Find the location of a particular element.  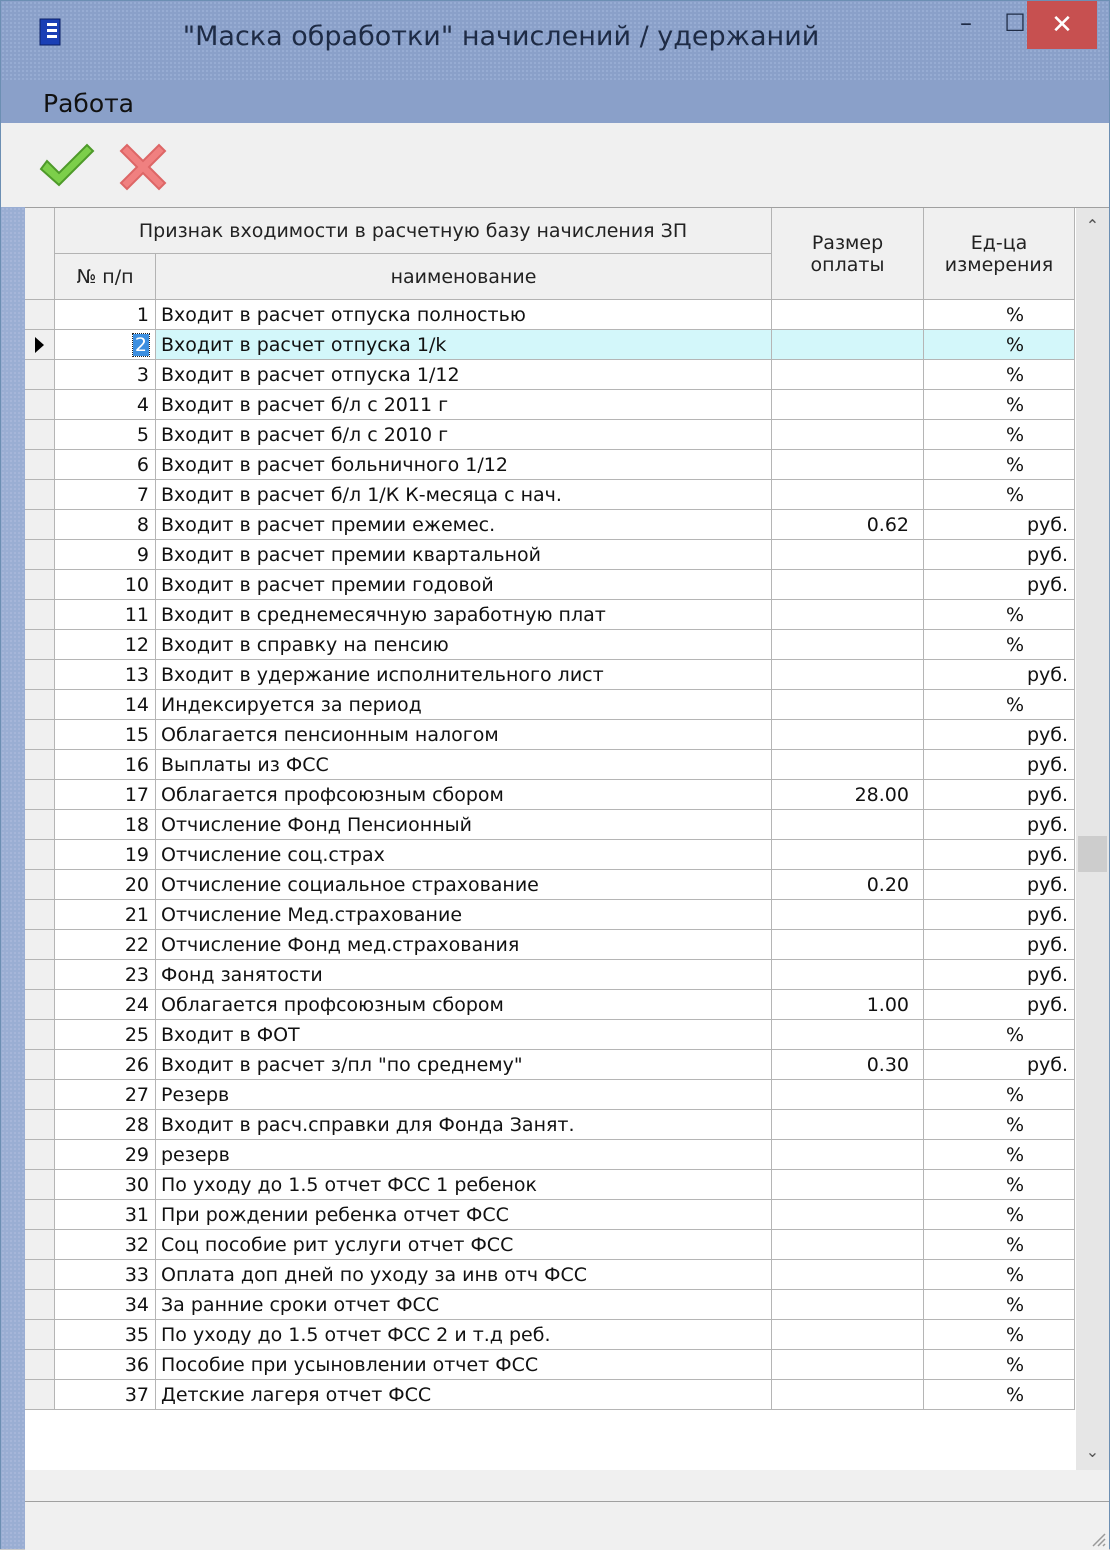

cell-no: 14 is located at coordinates (105, 705).